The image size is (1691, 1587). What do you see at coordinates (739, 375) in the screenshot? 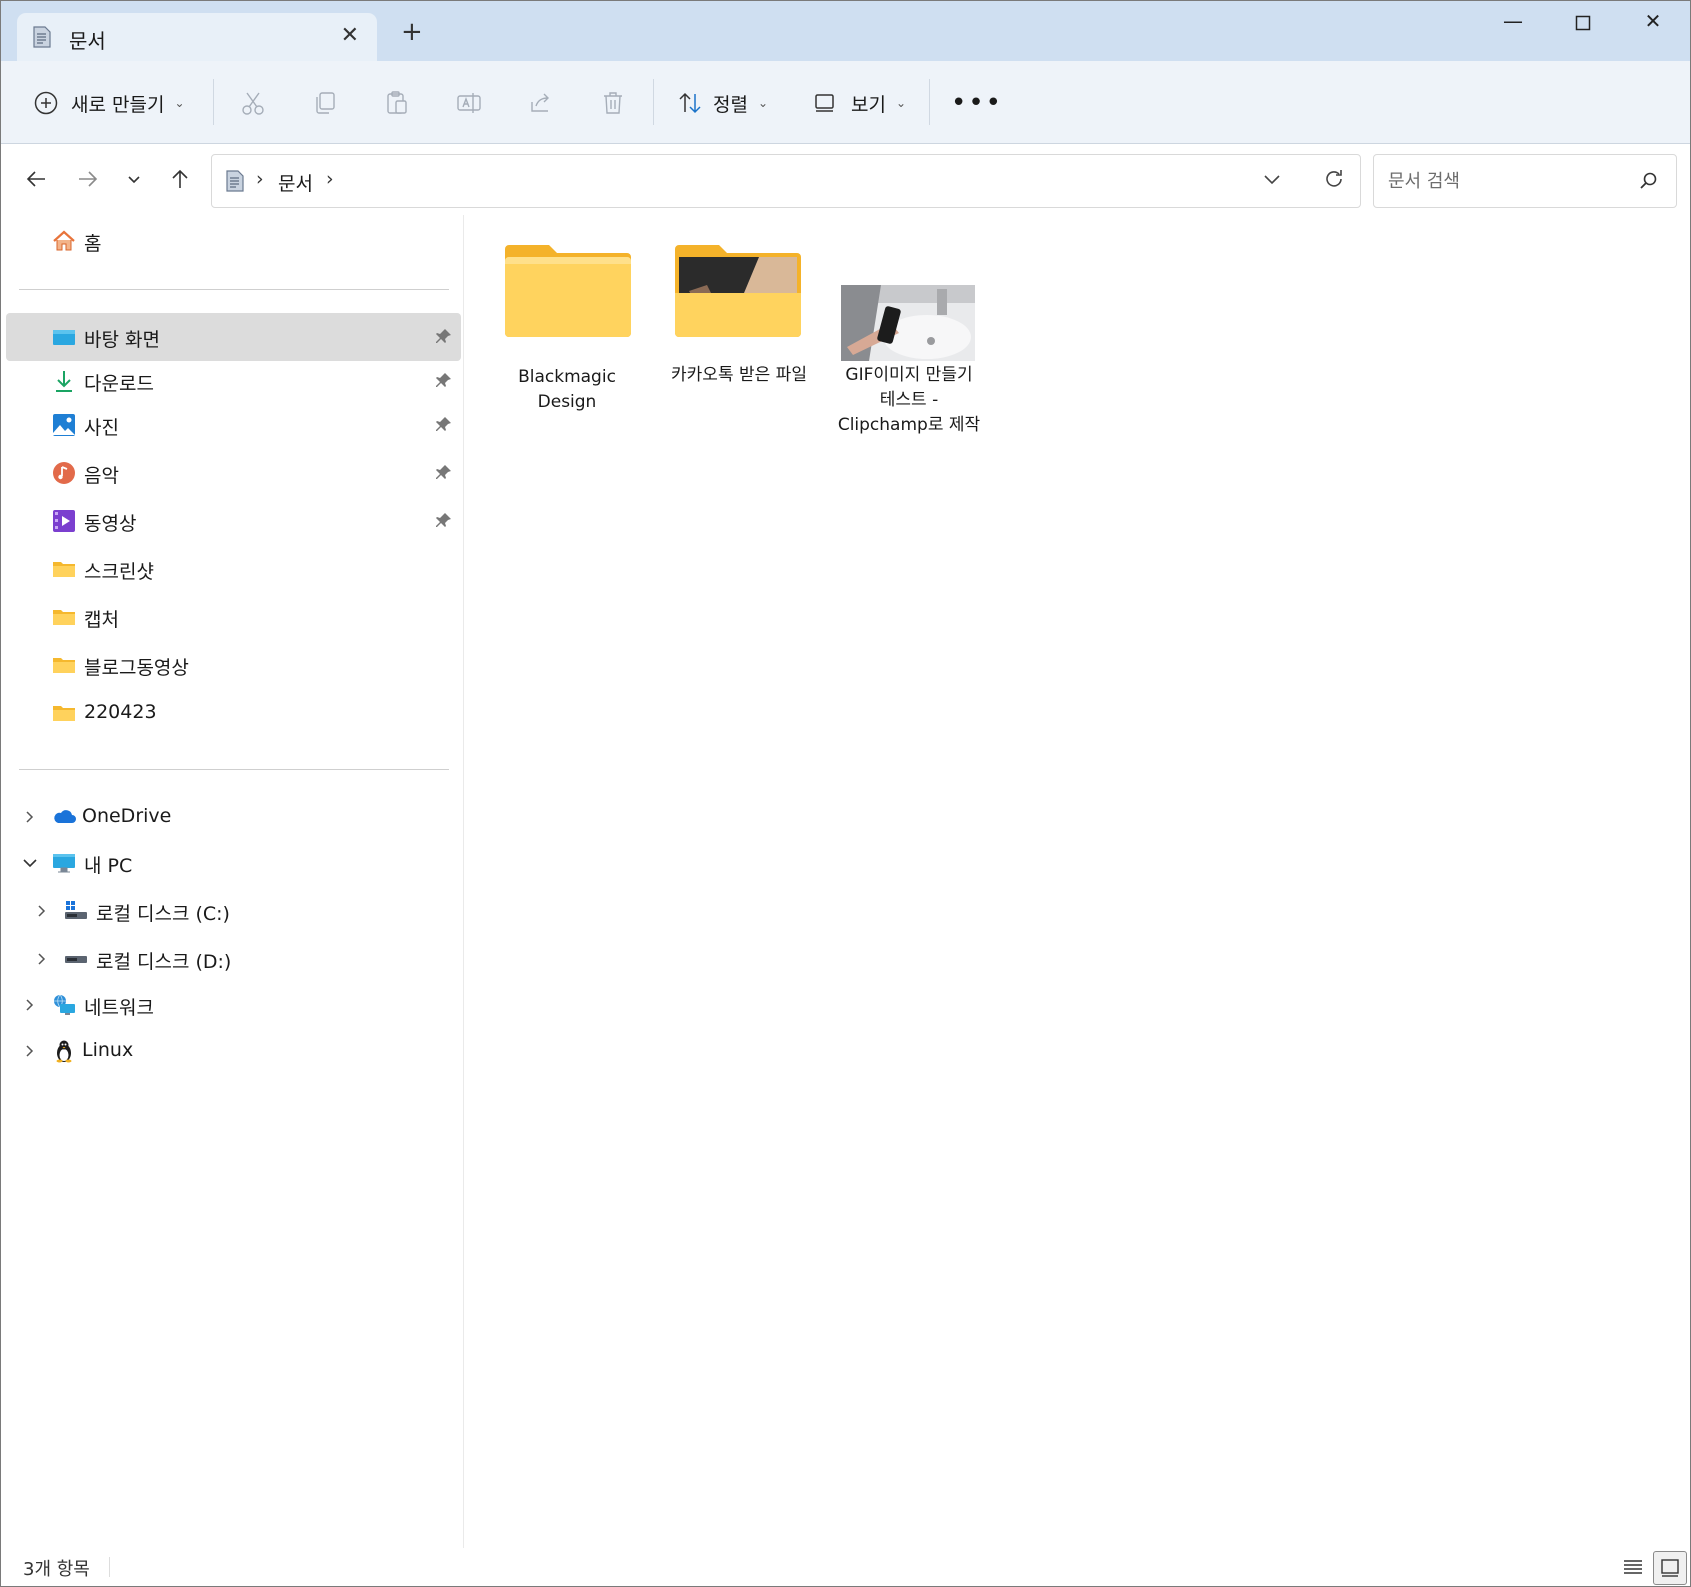
I see `file-name: 카카오톡 받은 파일` at bounding box center [739, 375].